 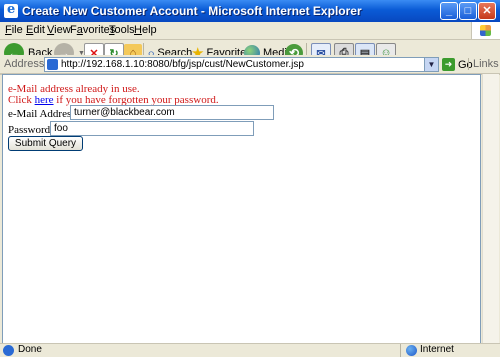 I want to click on status-bar: Done Internet, so click(x=250, y=350).